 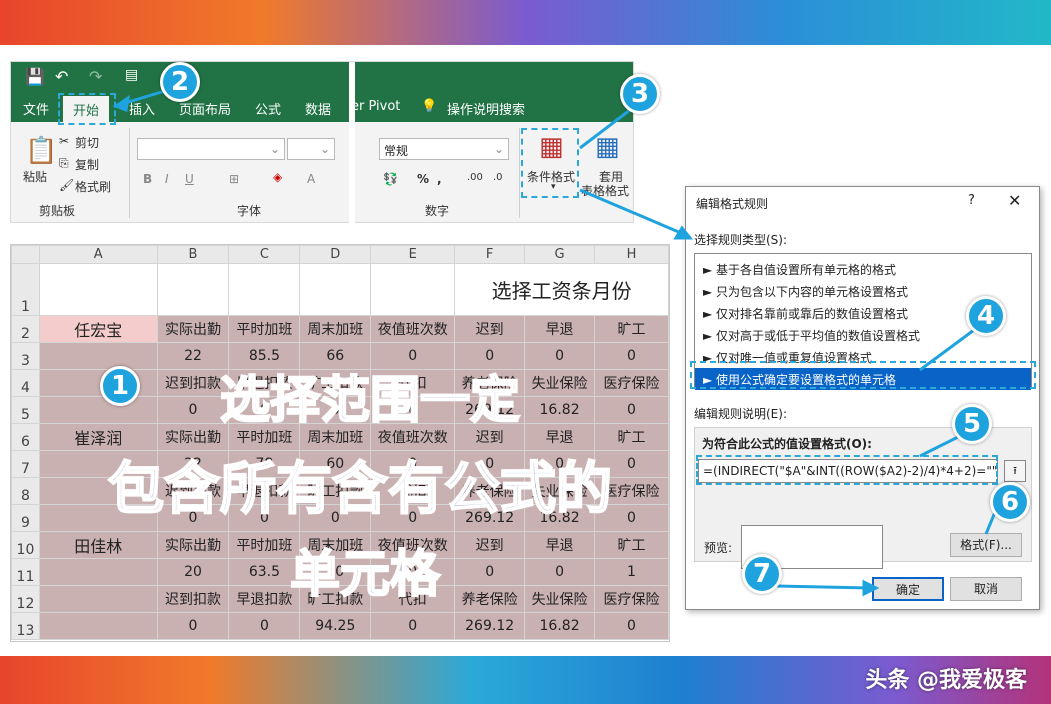 What do you see at coordinates (390, 179) in the screenshot?
I see `currency-icon: 💱` at bounding box center [390, 179].